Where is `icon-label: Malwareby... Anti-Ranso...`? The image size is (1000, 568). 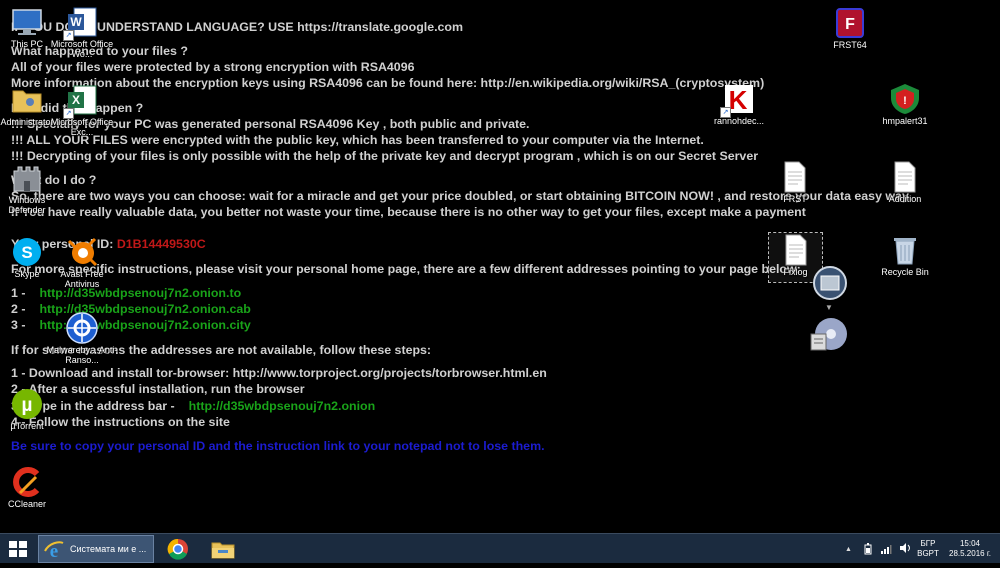 icon-label: Malwareby... Anti-Ranso... is located at coordinates (82, 355).